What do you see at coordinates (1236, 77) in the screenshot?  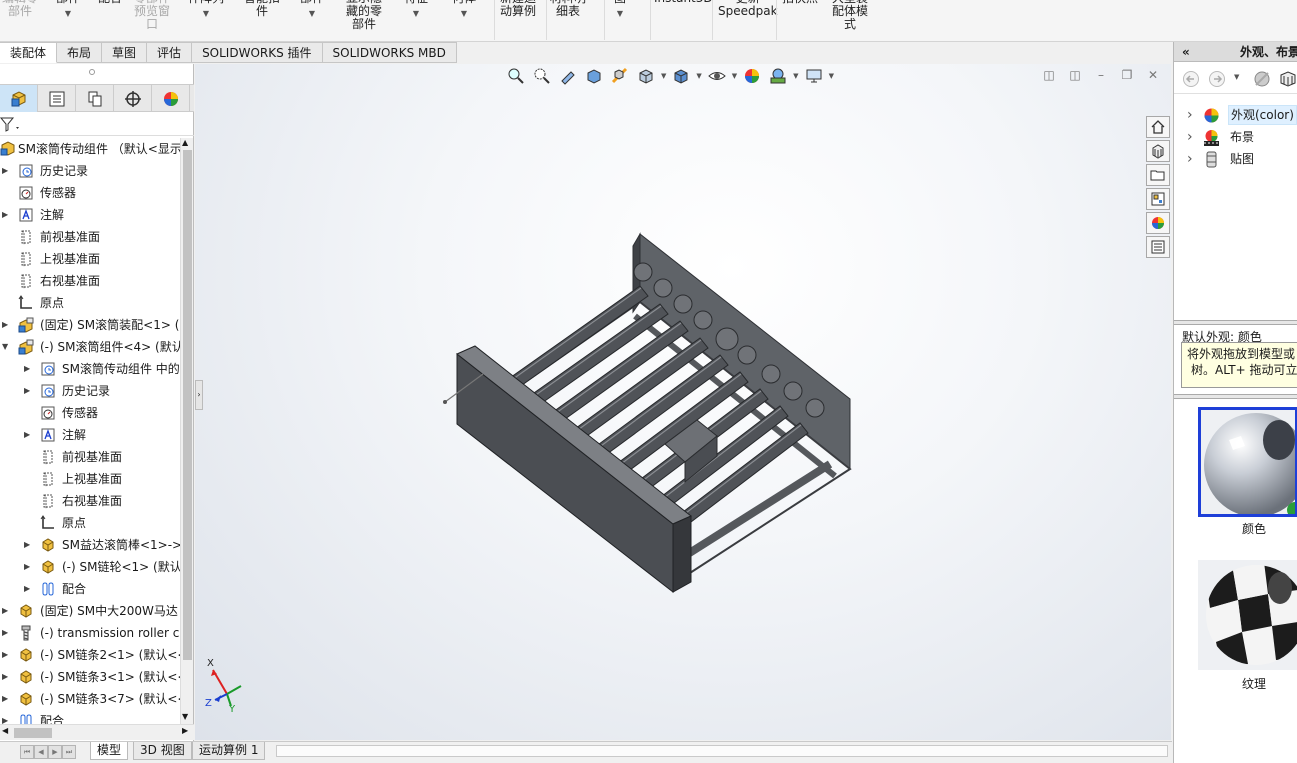 I see `history-dropdown-icon: ▼` at bounding box center [1236, 77].